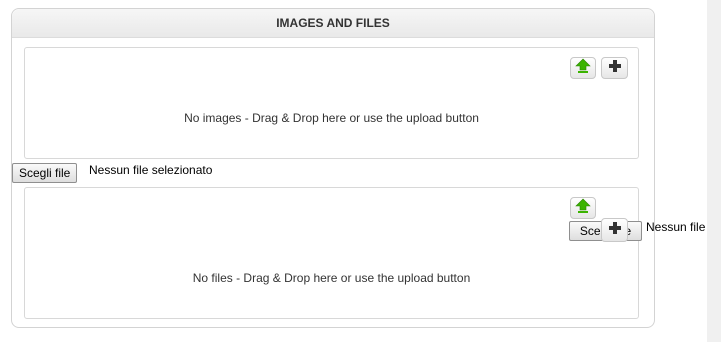  I want to click on panel-title: IMAGES AND FILES, so click(333, 23).